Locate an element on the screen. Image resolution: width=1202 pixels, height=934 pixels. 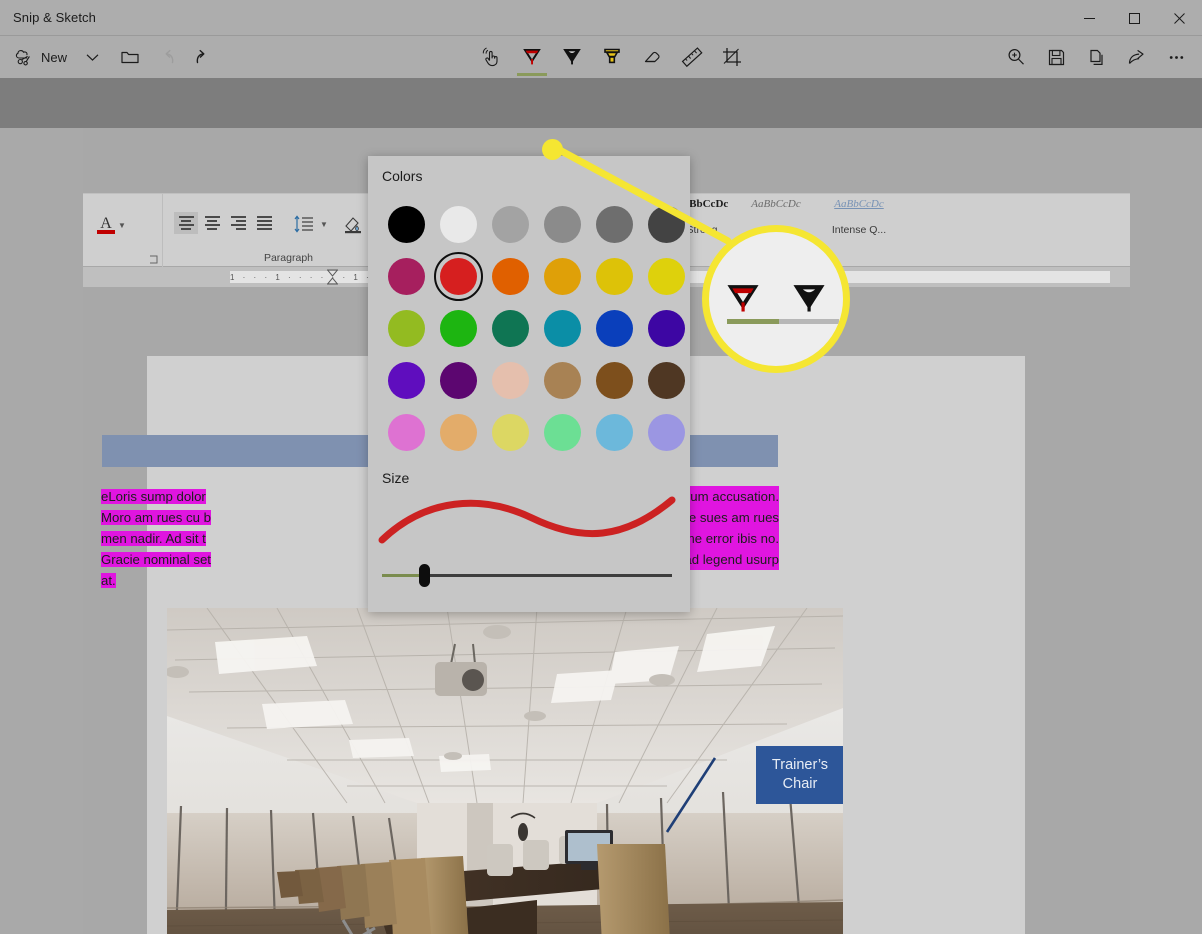
touch-writing-icon is located at coordinates (490, 57).